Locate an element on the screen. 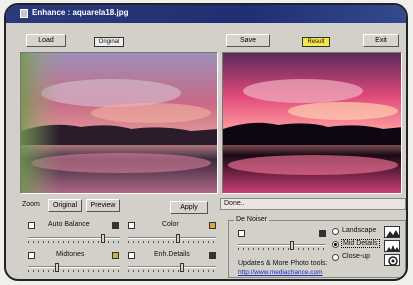  color-thumb is located at coordinates (178, 238).